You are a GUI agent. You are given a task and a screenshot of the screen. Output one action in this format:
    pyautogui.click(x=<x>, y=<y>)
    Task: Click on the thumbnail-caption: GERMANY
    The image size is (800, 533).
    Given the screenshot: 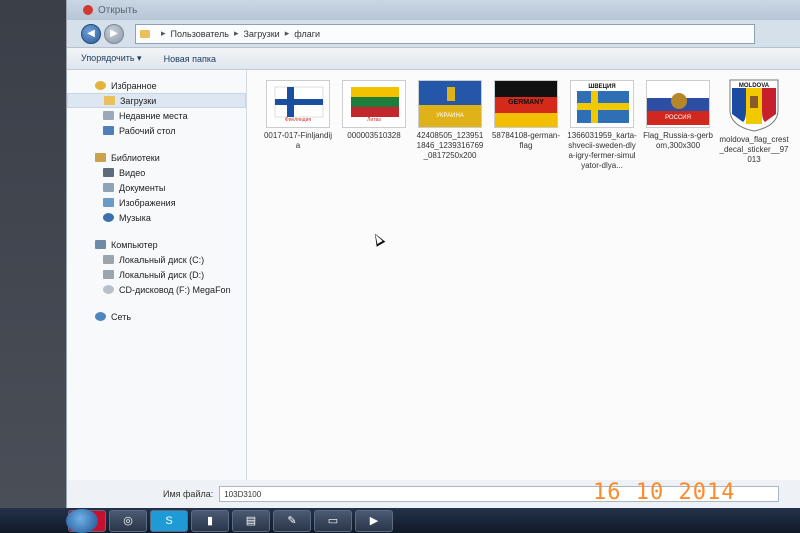 What is the action you would take?
    pyautogui.click(x=526, y=102)
    